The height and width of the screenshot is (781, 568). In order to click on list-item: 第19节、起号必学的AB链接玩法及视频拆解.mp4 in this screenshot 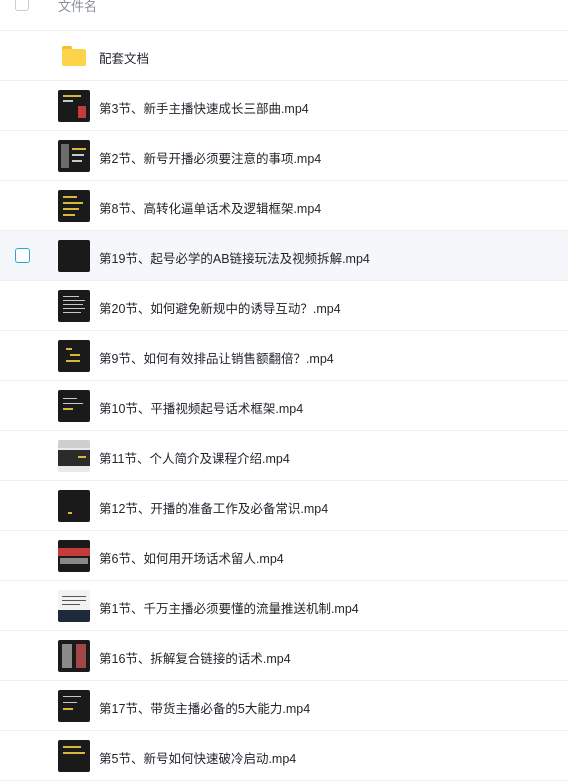, I will do `click(284, 256)`.